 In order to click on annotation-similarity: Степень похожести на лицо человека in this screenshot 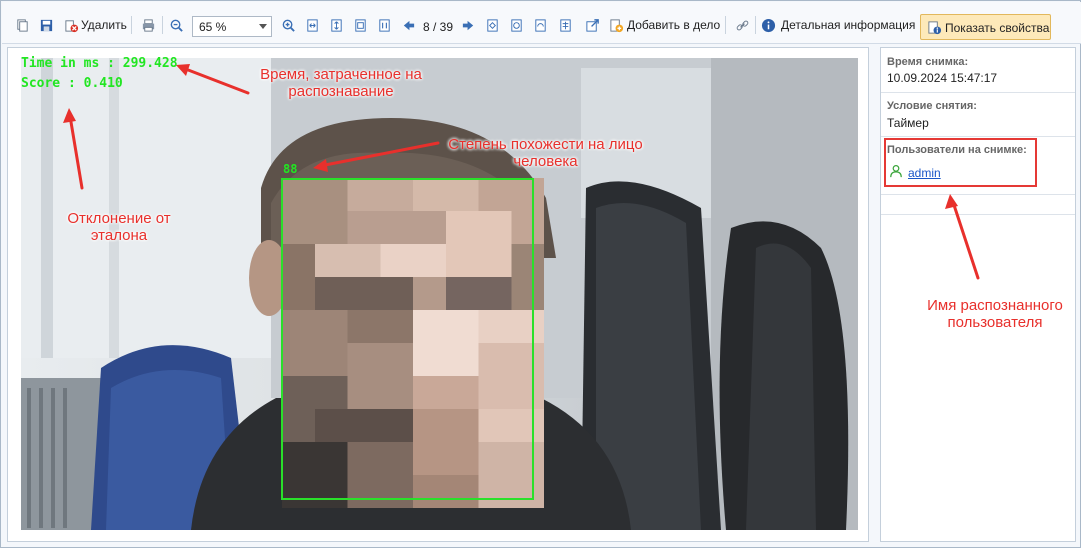, I will do `click(545, 153)`.